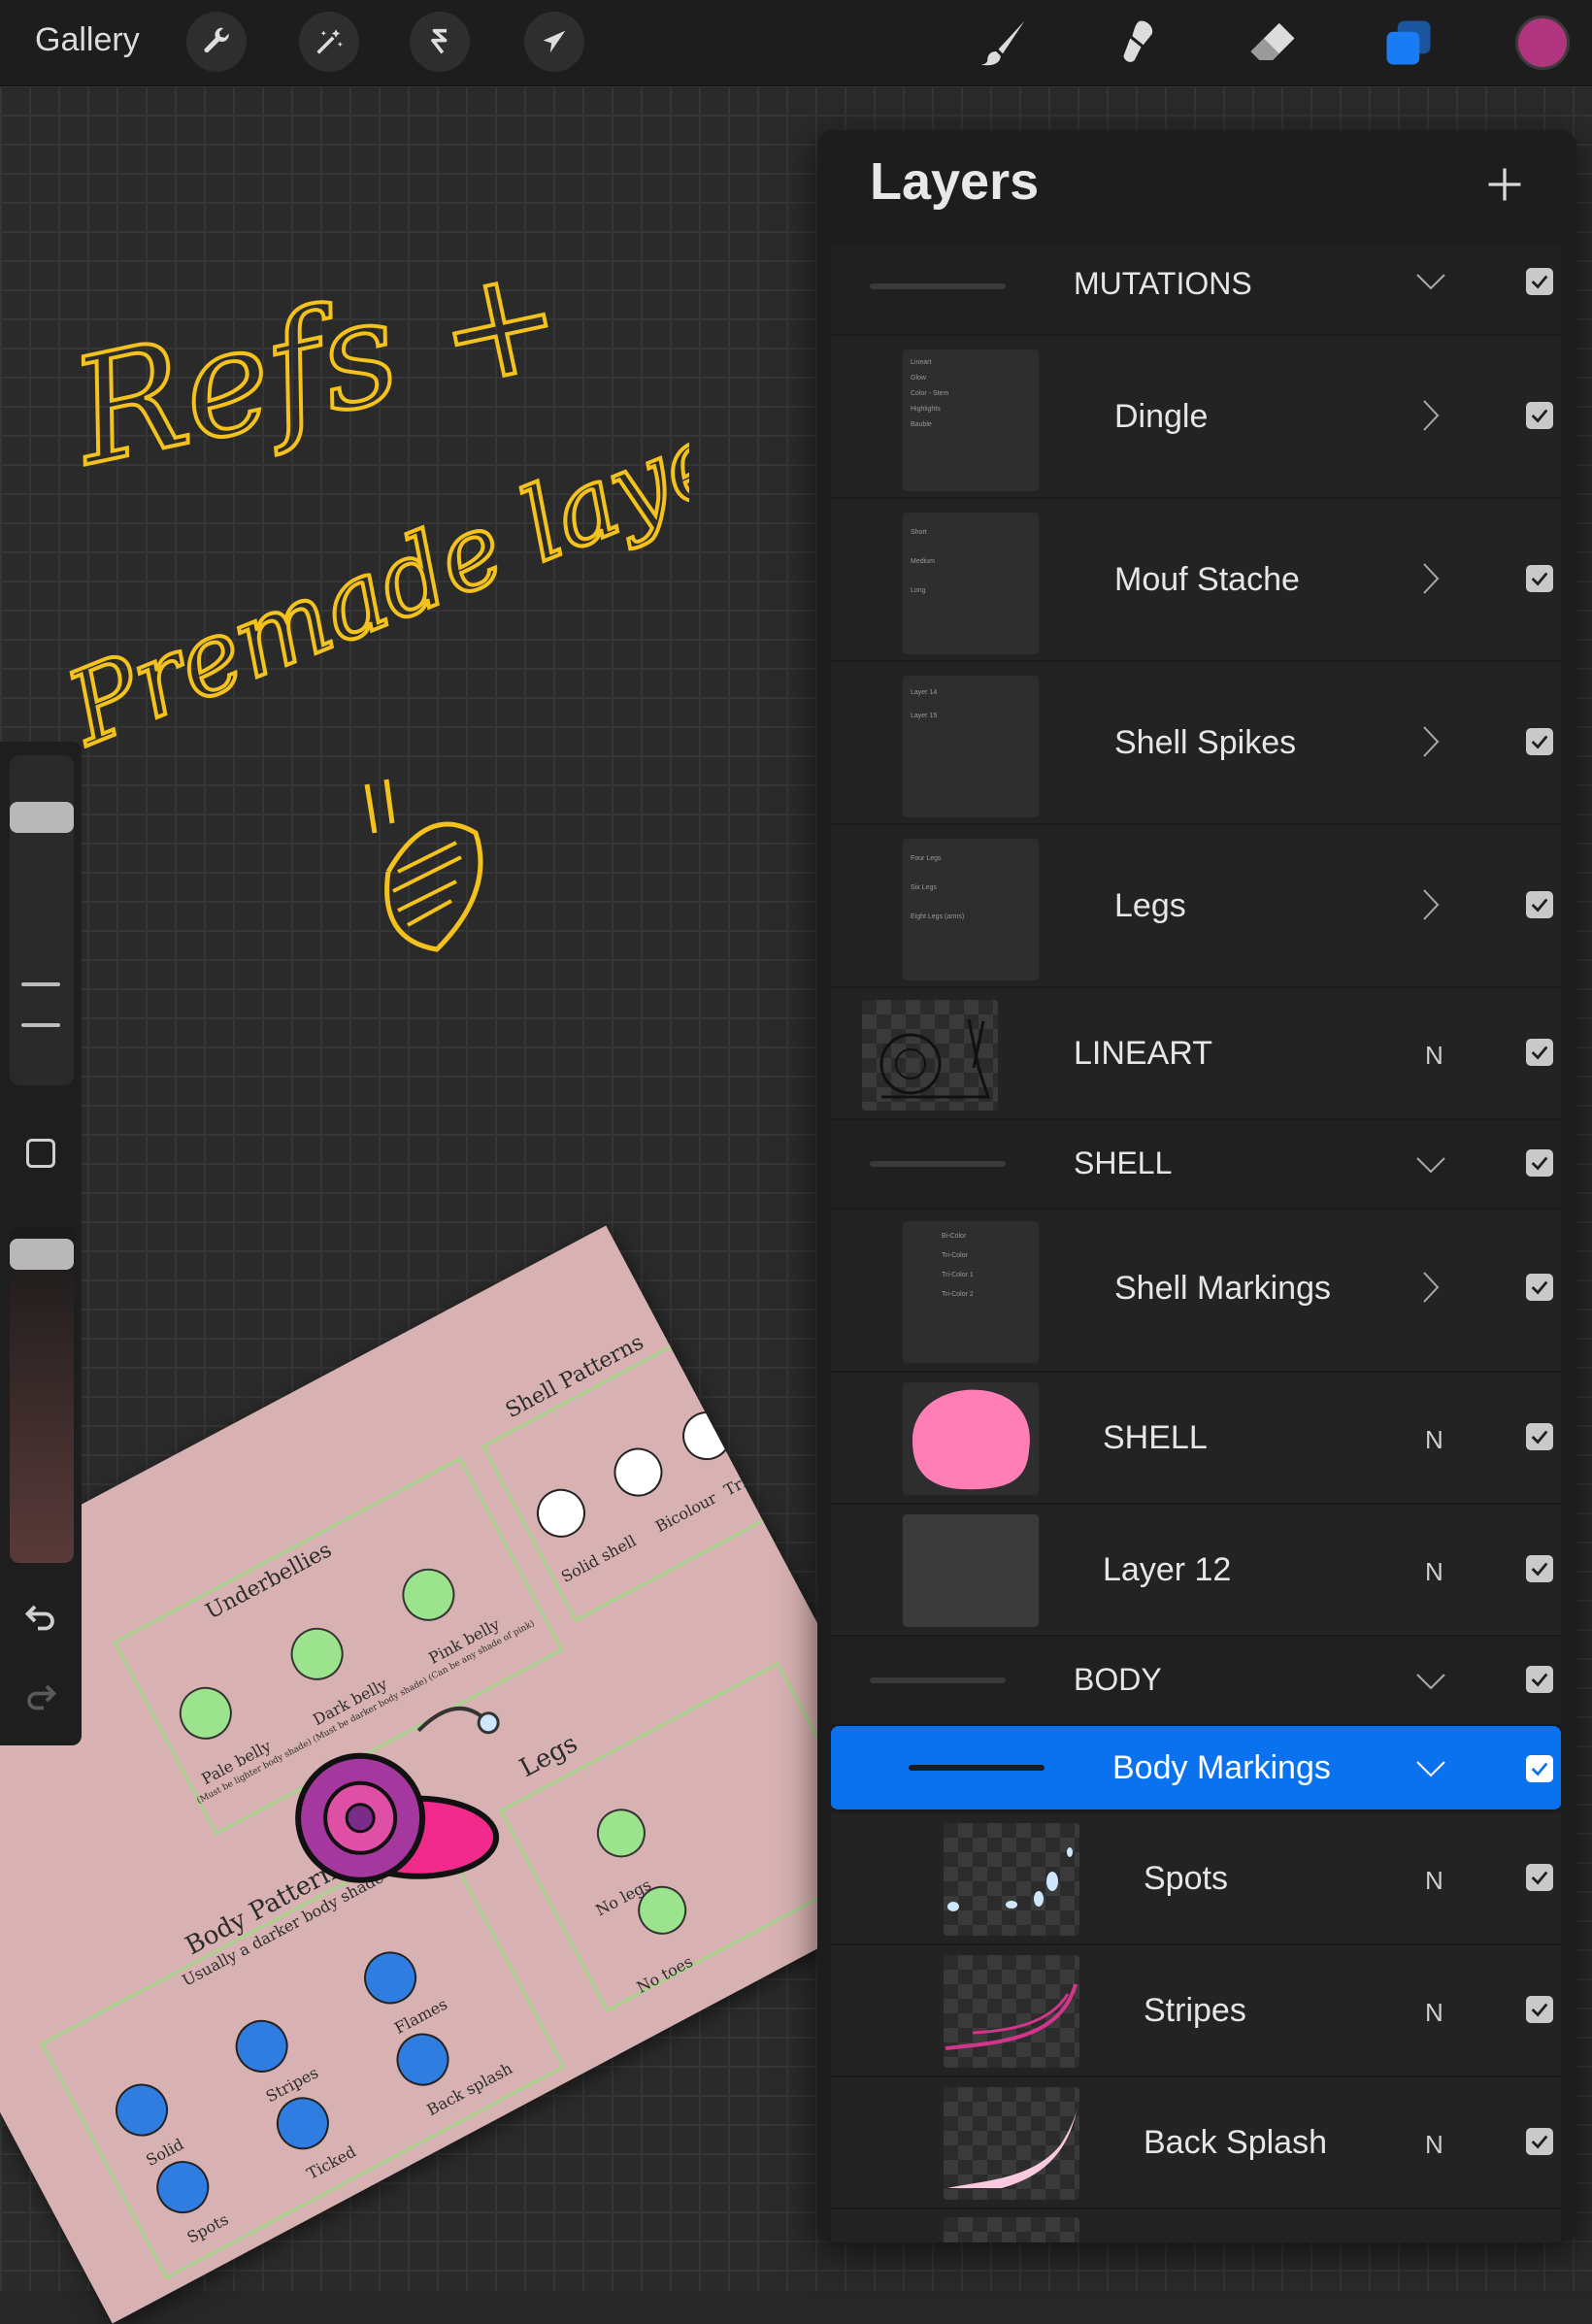 Image resolution: width=1592 pixels, height=2324 pixels. What do you see at coordinates (322, 365) in the screenshot?
I see `note-line-1: Refs +` at bounding box center [322, 365].